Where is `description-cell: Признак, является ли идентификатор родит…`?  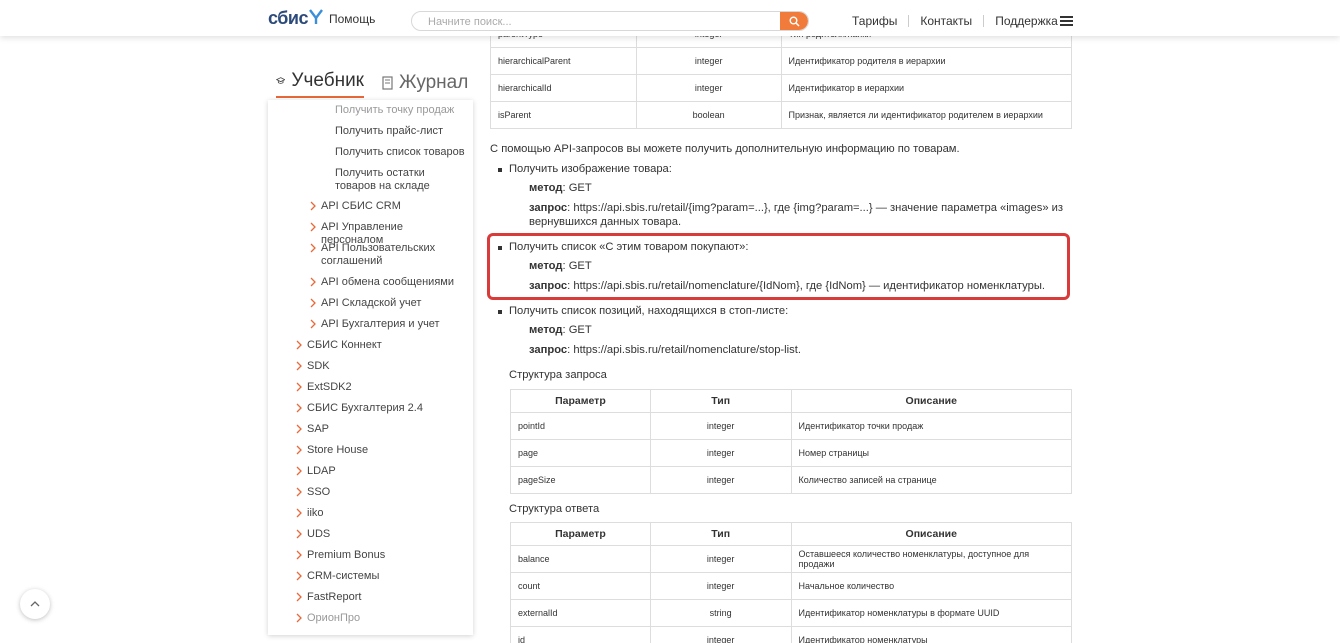 description-cell: Признак, является ли идентификатор родит… is located at coordinates (926, 115).